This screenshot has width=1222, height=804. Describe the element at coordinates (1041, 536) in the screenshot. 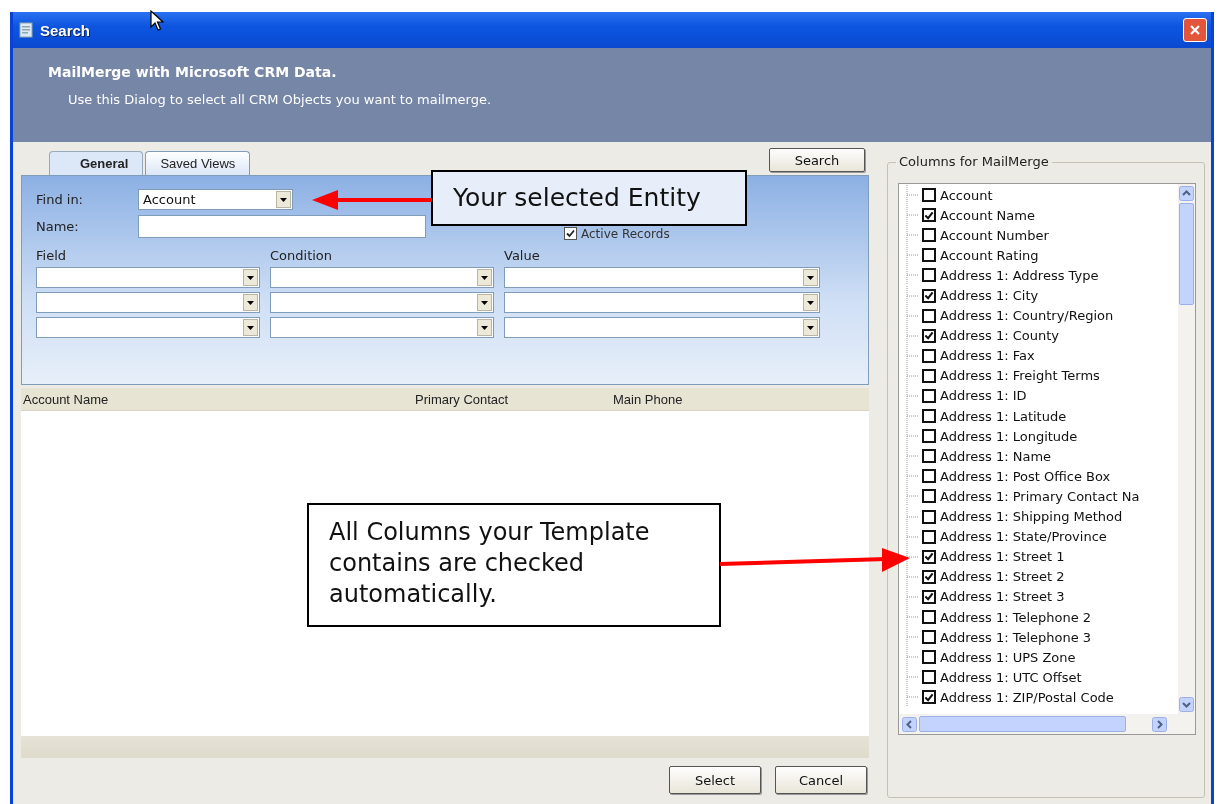

I see `tree-item: Address 1: State/Province` at that location.